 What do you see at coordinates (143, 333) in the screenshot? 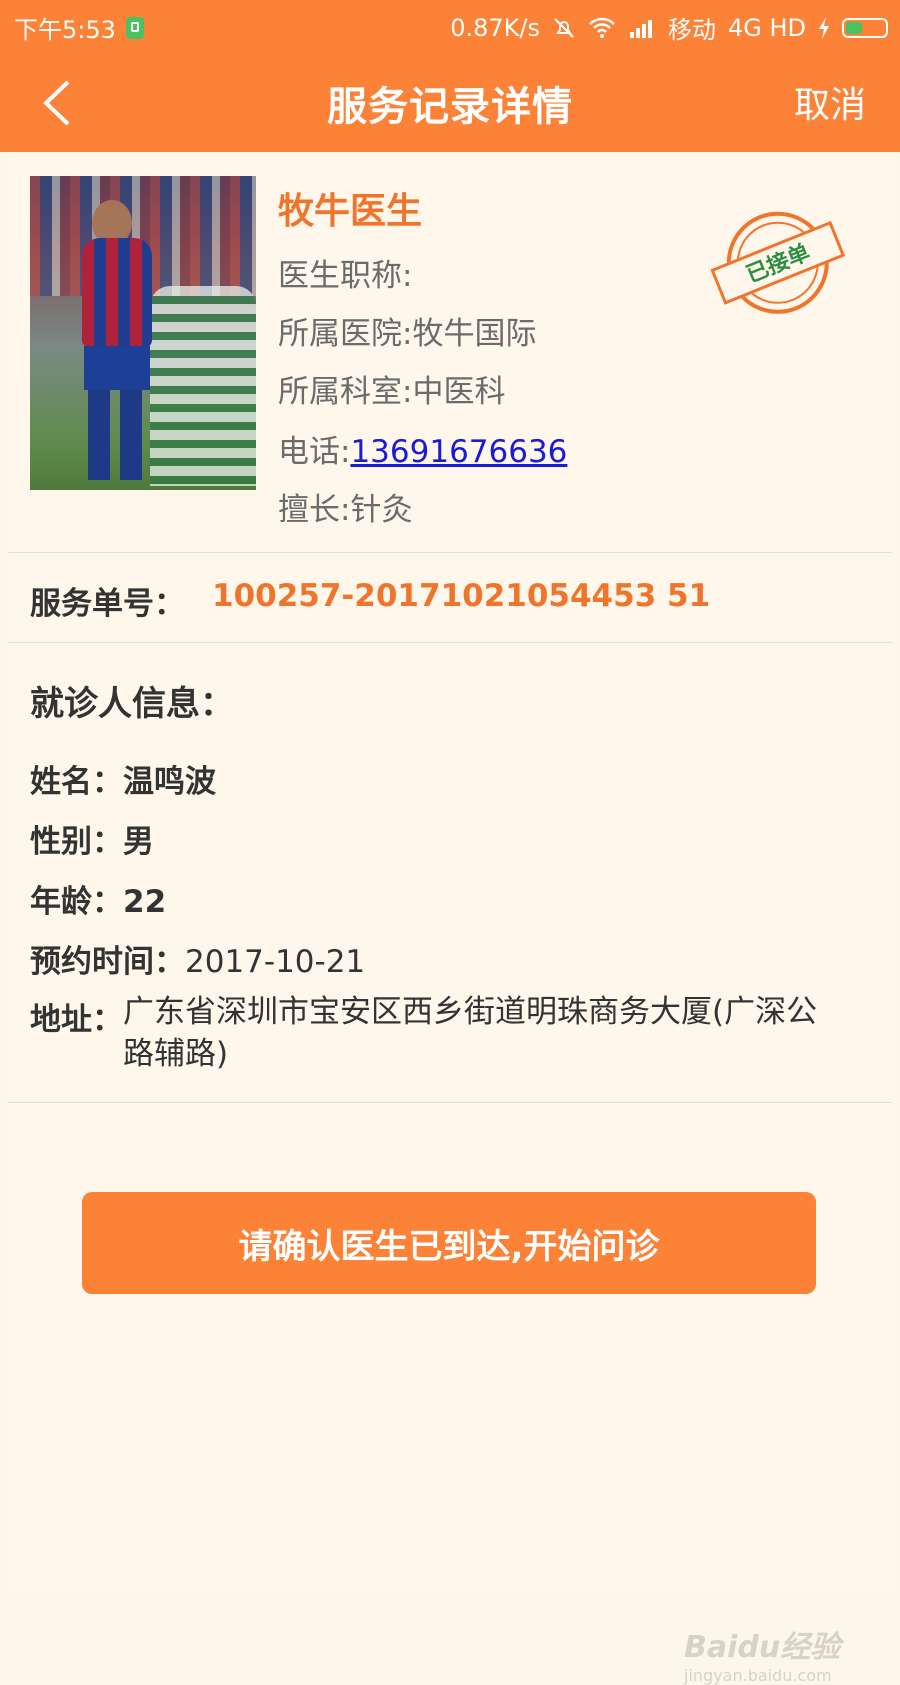
I see `doctor-photo` at bounding box center [143, 333].